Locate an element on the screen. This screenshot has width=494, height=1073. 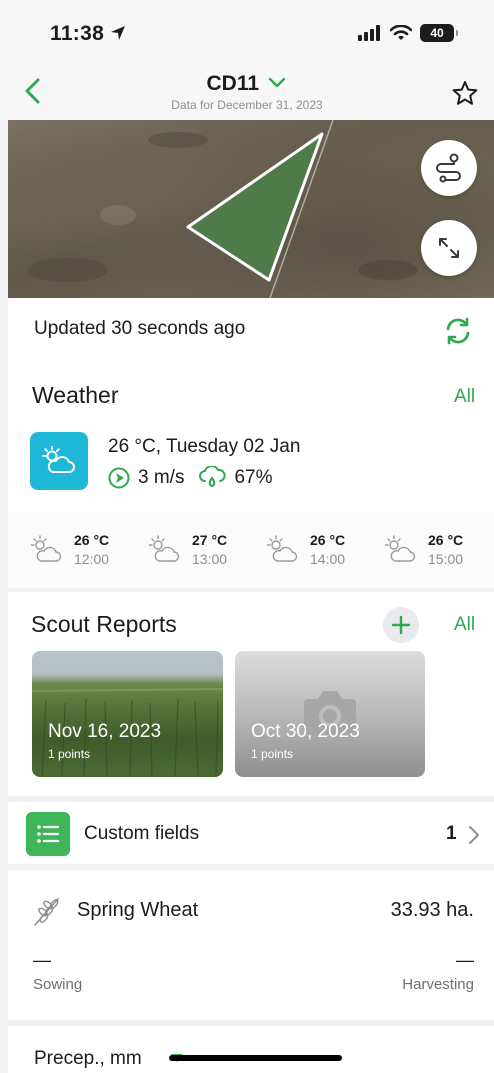
nav-bar: CD11 Data for December 31, 2023 is located at coordinates (247, 95).